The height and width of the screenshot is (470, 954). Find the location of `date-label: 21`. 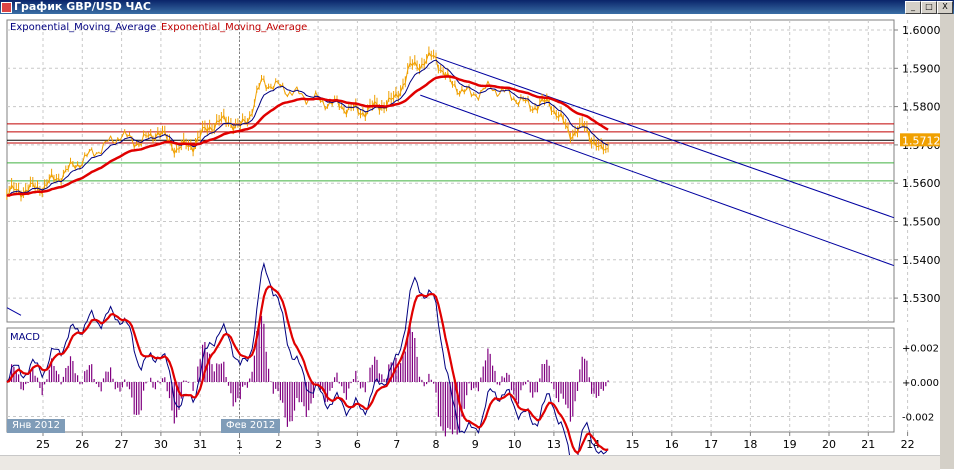

date-label: 21 is located at coordinates (868, 444).